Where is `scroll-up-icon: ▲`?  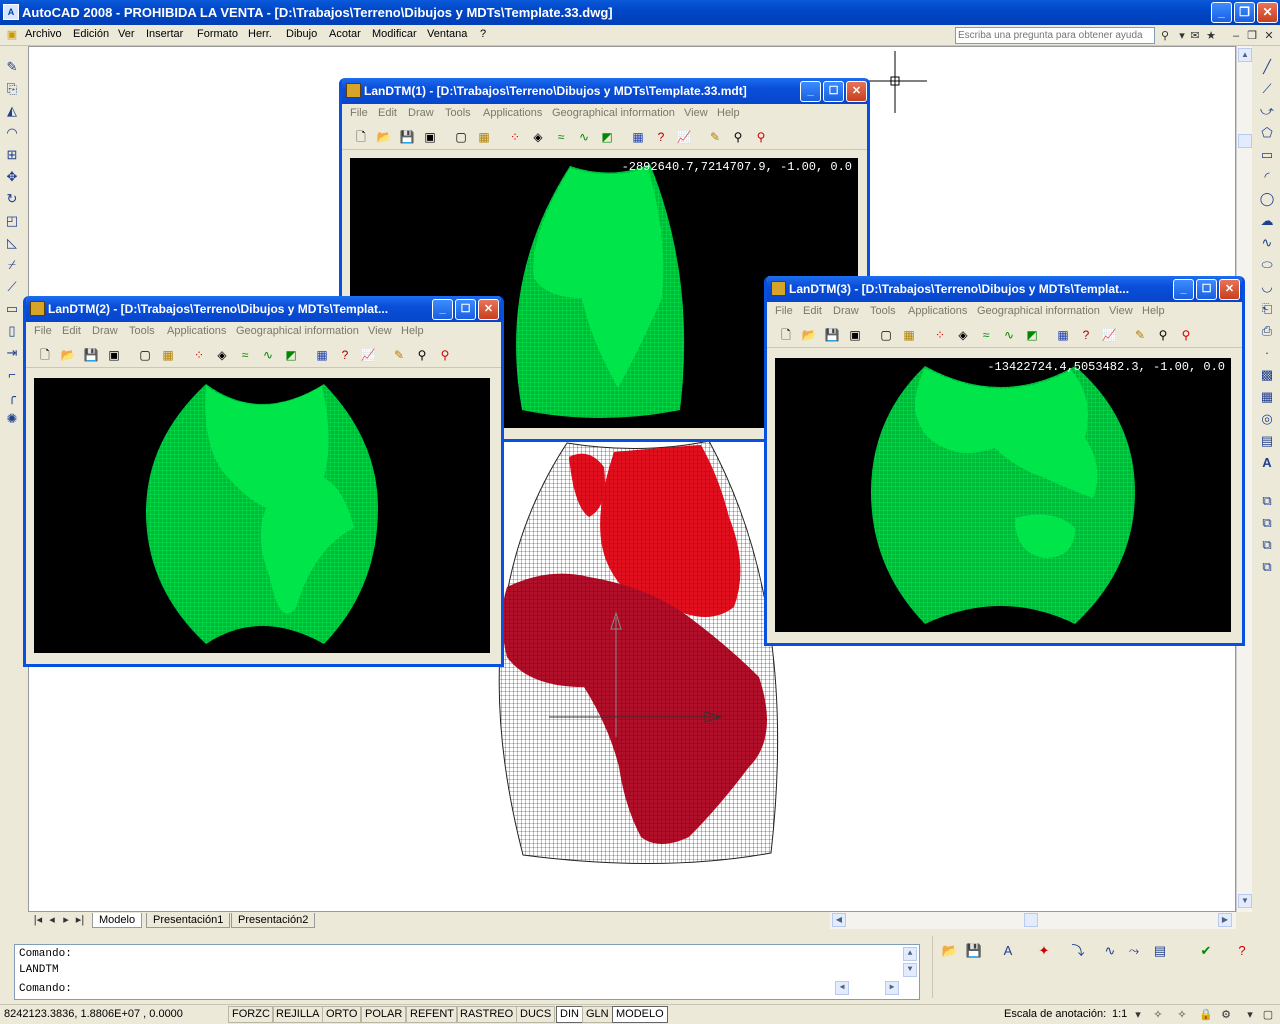
scroll-up-icon: ▲ is located at coordinates (1245, 55).